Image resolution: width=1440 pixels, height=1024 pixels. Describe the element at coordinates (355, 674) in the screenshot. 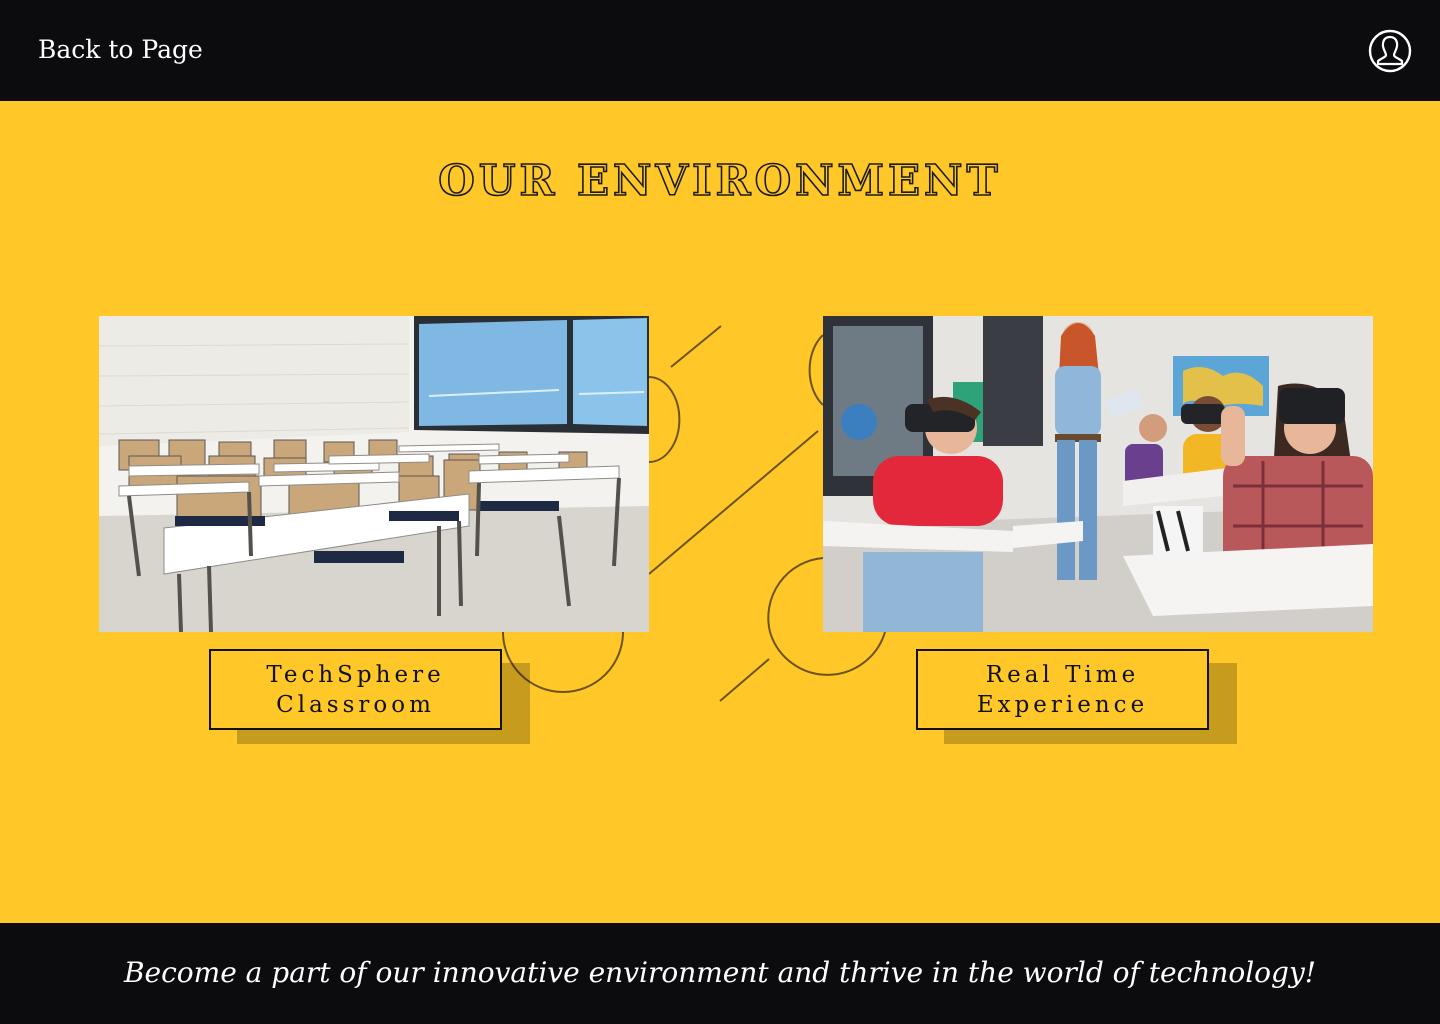

I see `caption-line: TechSphere` at that location.